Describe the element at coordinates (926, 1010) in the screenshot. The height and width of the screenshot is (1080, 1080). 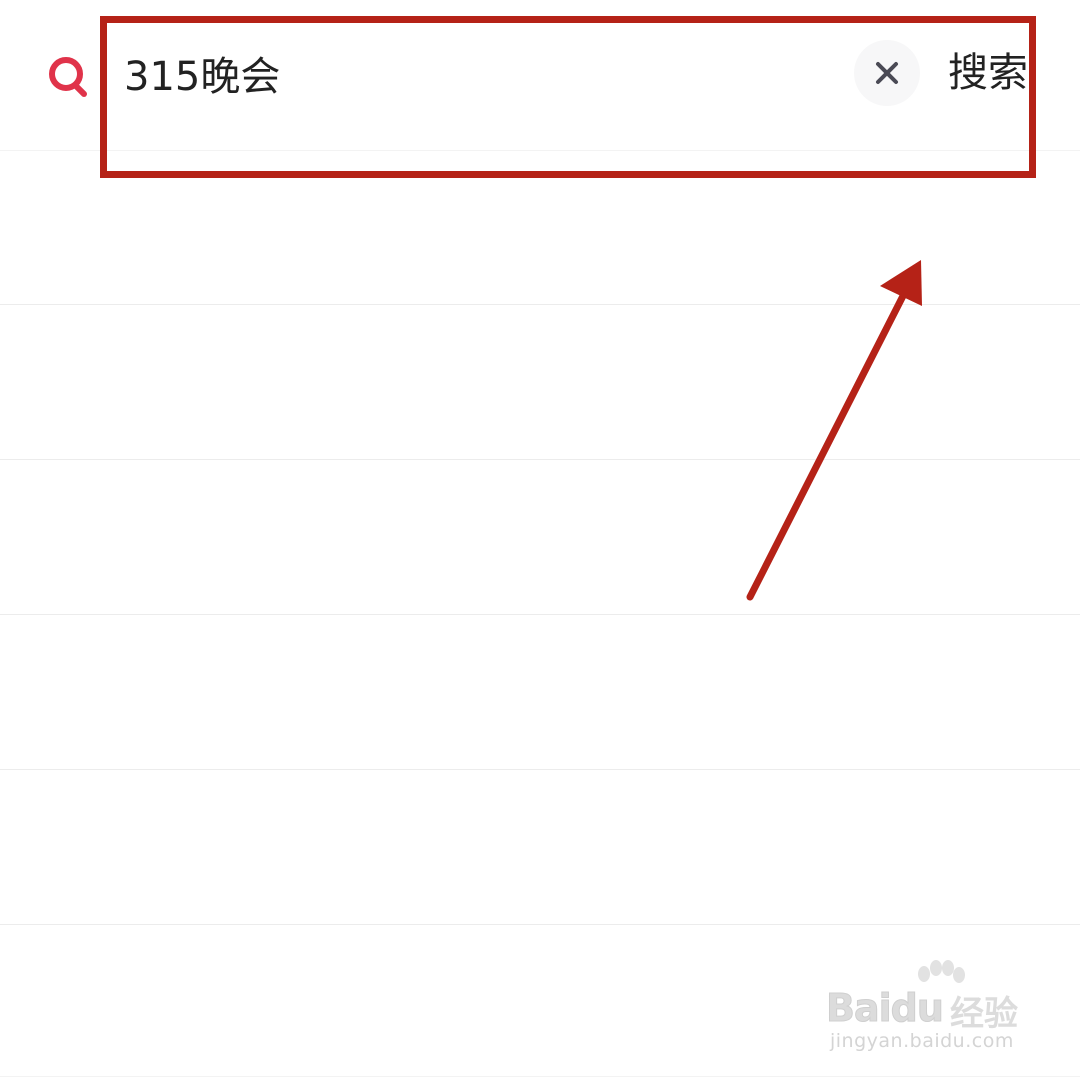
I see `watermark: Baidu 经验 jingyan.baidu.com` at that location.